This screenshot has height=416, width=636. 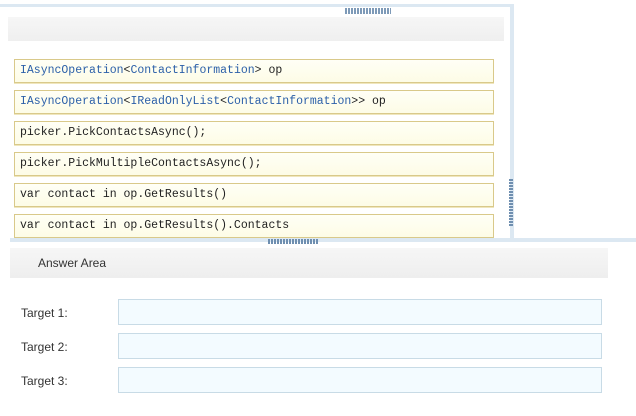 I want to click on target-3-drop-zone, so click(x=360, y=380).